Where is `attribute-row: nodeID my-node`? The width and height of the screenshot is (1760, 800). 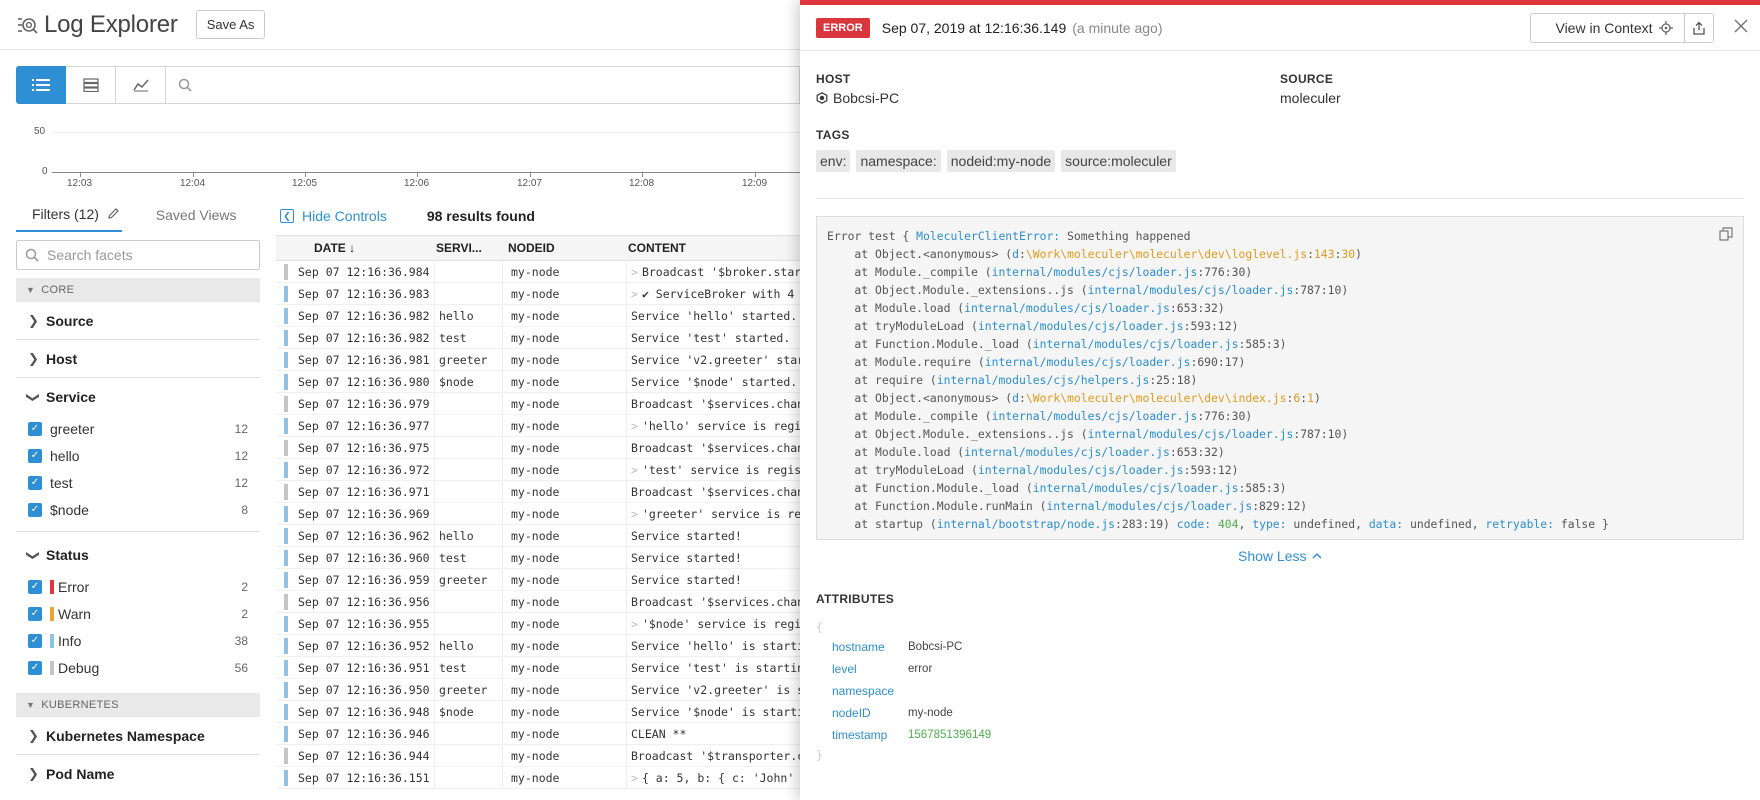
attribute-row: nodeID my-node is located at coordinates (903, 713).